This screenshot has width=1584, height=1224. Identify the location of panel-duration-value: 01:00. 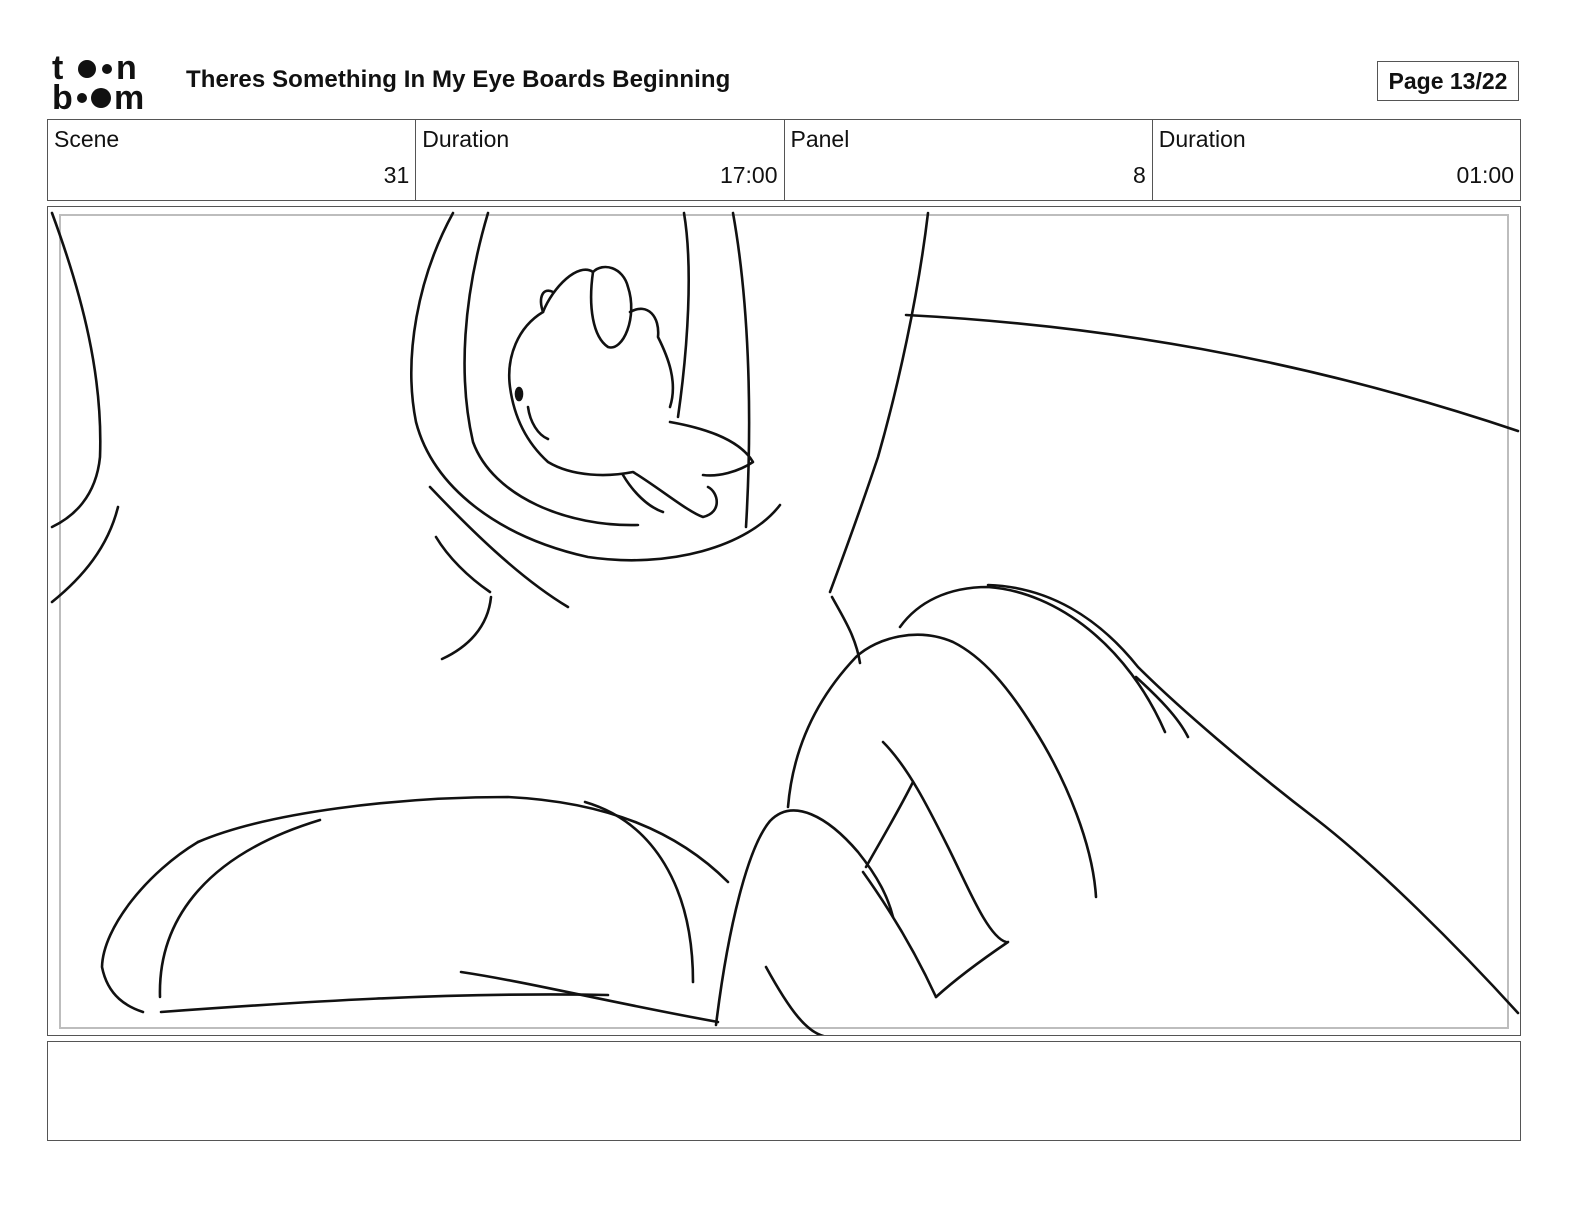
(1485, 175).